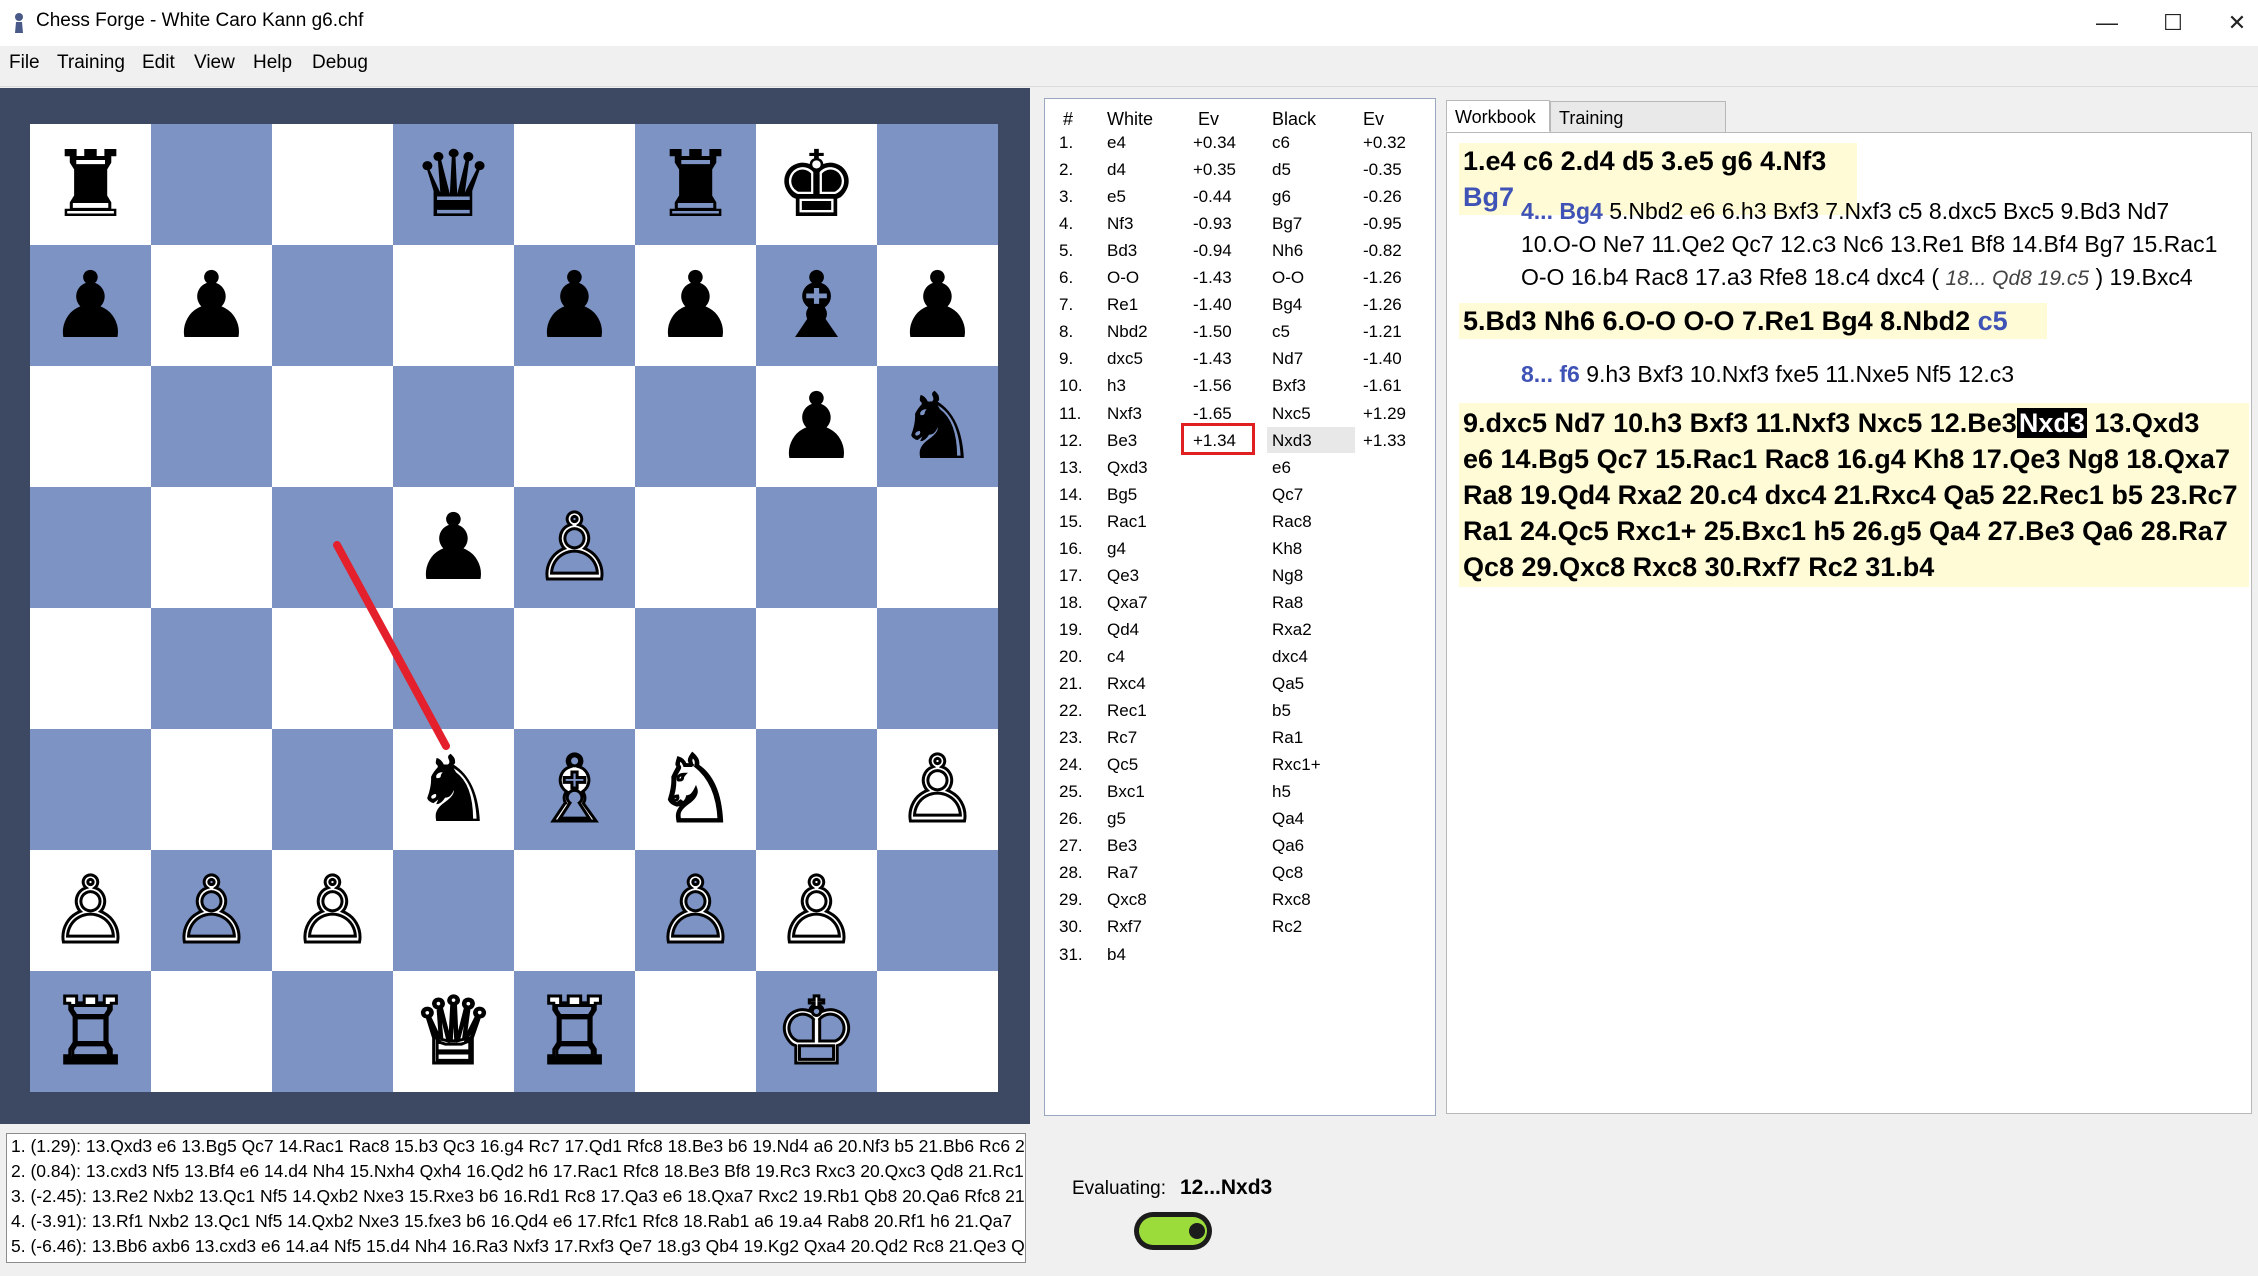 The height and width of the screenshot is (1276, 2258). I want to click on white-move: b4, so click(1116, 955).